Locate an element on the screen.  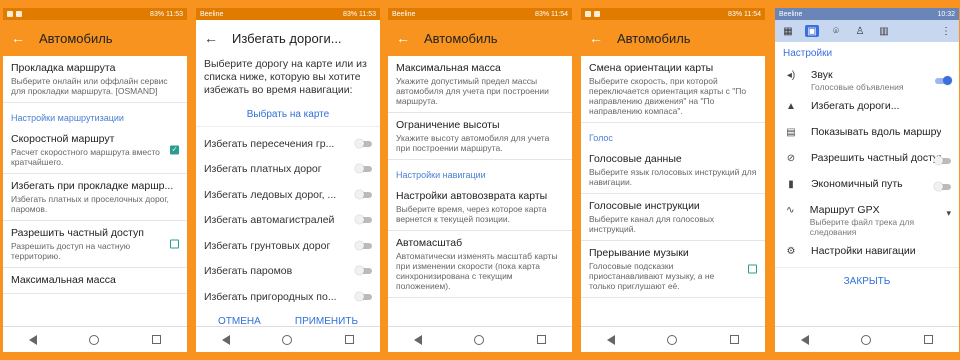
tab-bus-icon: ▥ is located at coordinates (884, 31).